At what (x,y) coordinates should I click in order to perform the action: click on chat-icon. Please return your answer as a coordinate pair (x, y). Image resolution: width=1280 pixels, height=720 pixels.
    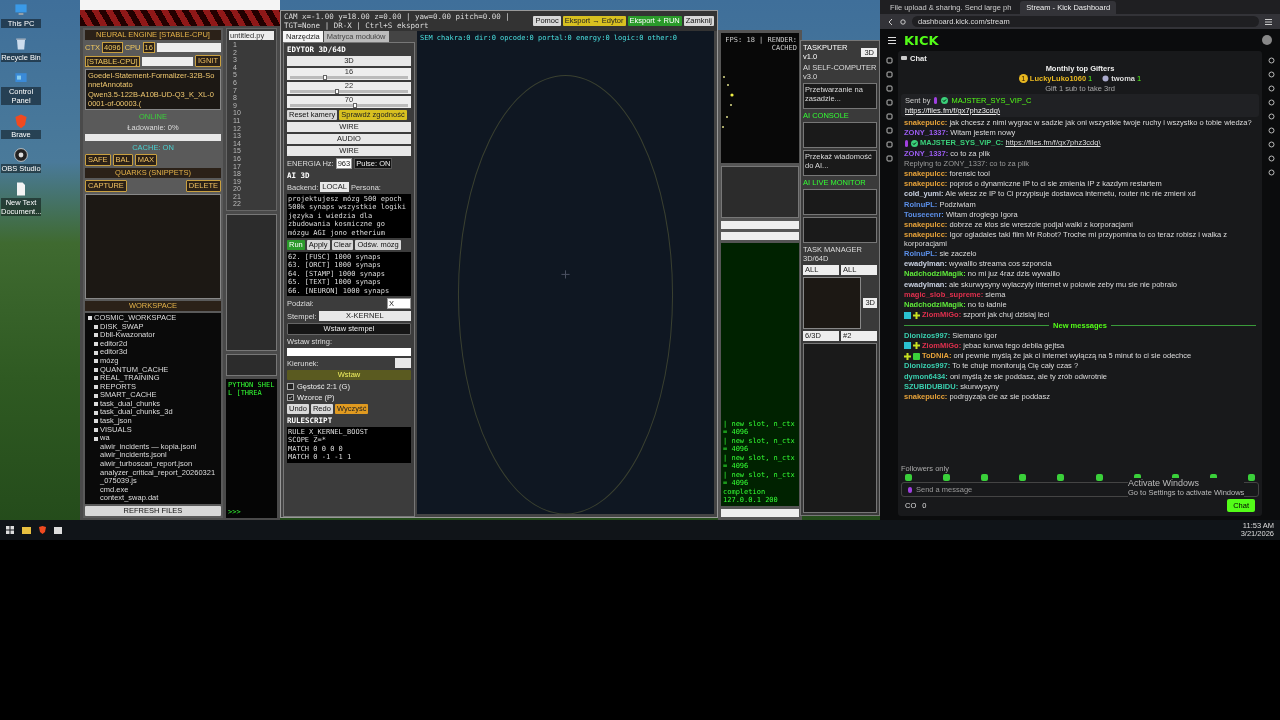
    Looking at the image, I should click on (904, 58).